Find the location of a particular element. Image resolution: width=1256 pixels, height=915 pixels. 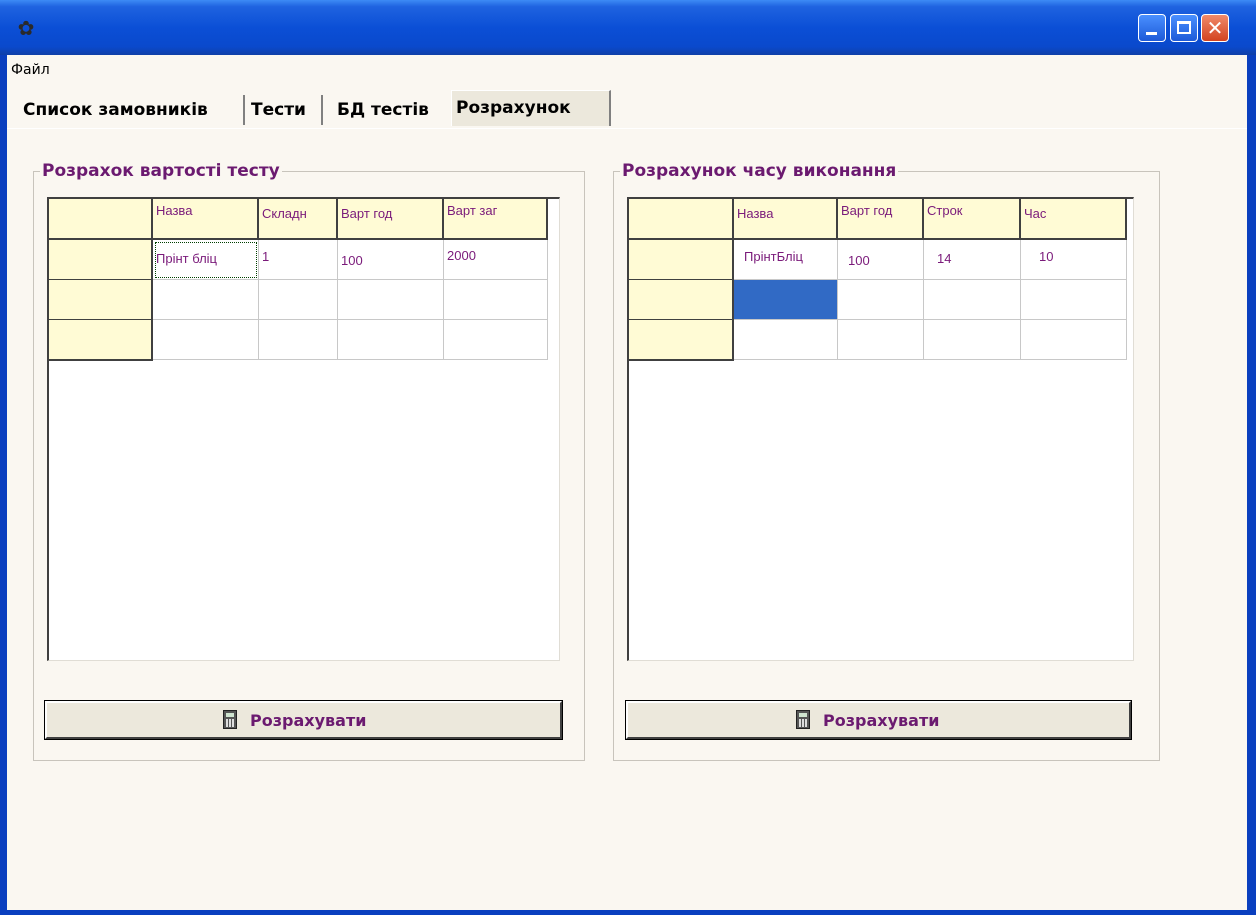

close-button: ✕ is located at coordinates (1215, 28).